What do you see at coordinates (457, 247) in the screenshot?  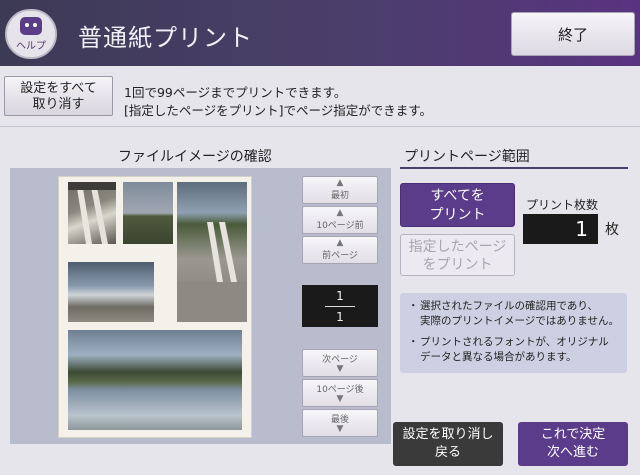 I see `print-specified-line1: 指定したページ` at bounding box center [457, 247].